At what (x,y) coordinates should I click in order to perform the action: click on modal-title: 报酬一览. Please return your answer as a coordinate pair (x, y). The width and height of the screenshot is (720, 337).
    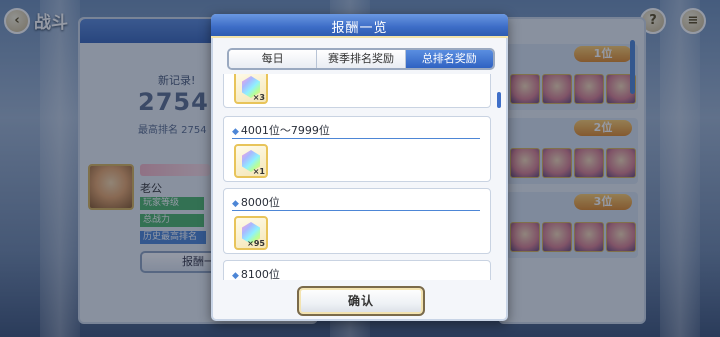
    Looking at the image, I should click on (359, 28).